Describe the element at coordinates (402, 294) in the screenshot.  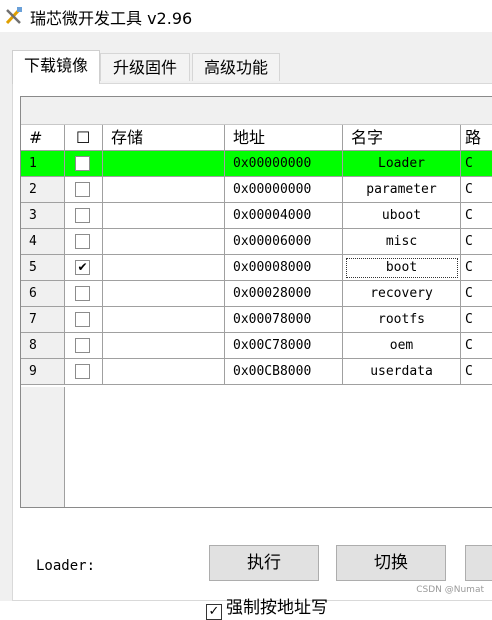
I see `row-name: recovery` at that location.